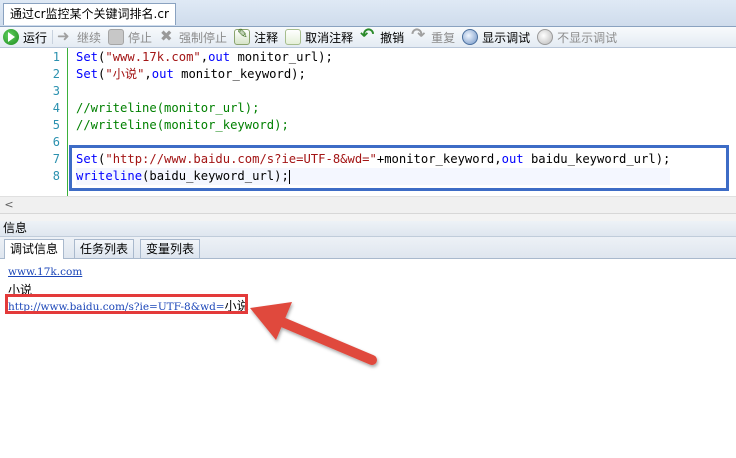  What do you see at coordinates (373, 108) in the screenshot?
I see `code-line-4: //writeline(monitor_url);` at bounding box center [373, 108].